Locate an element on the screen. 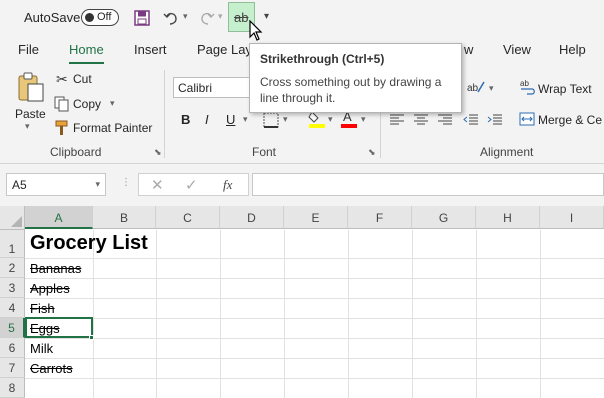 This screenshot has height=398, width=604. undo-dropdown-icon: ▾ is located at coordinates (185, 16).